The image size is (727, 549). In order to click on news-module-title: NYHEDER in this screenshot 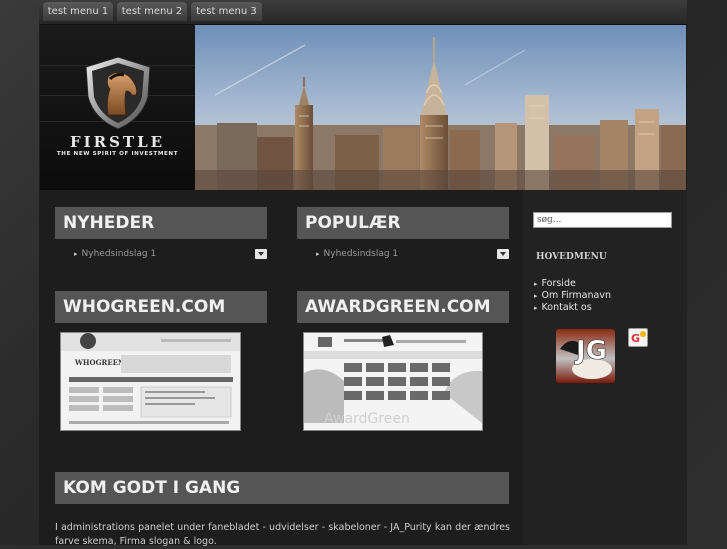, I will do `click(161, 223)`.